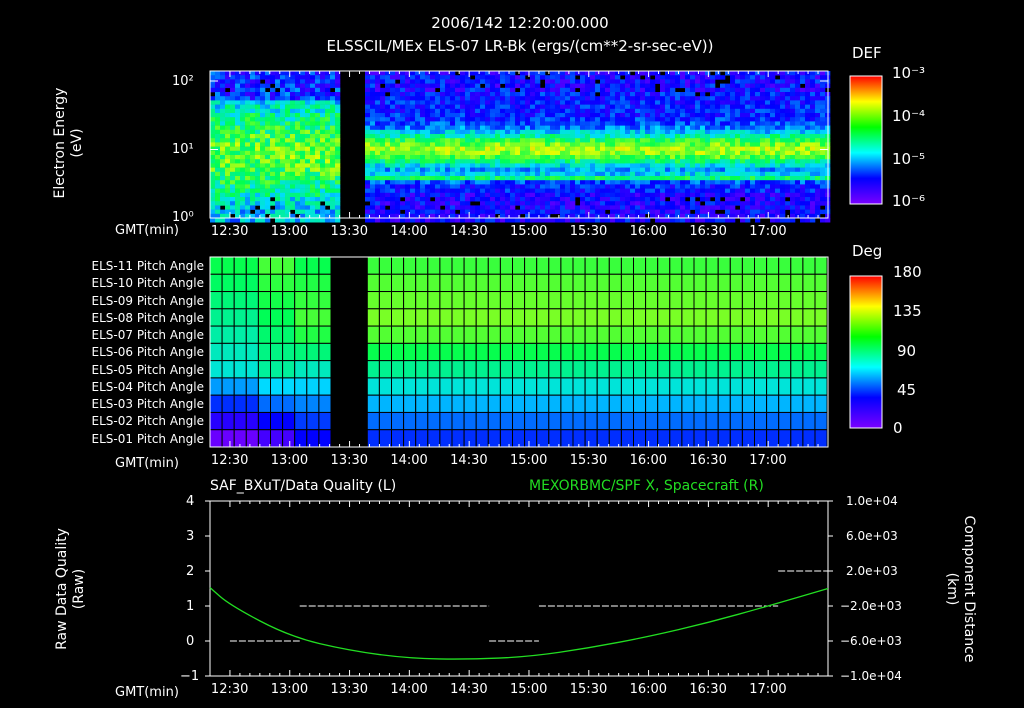 Image resolution: width=1024 pixels, height=708 pixels. I want to click on pitch-row-label: ELS-09 Pitch Angle, so click(147, 300).